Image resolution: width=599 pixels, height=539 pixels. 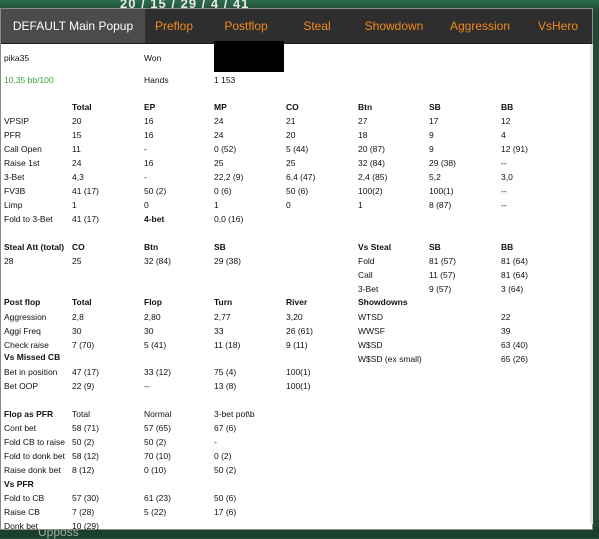 What do you see at coordinates (85, 428) in the screenshot?
I see `pfr-cell: 58 (71)` at bounding box center [85, 428].